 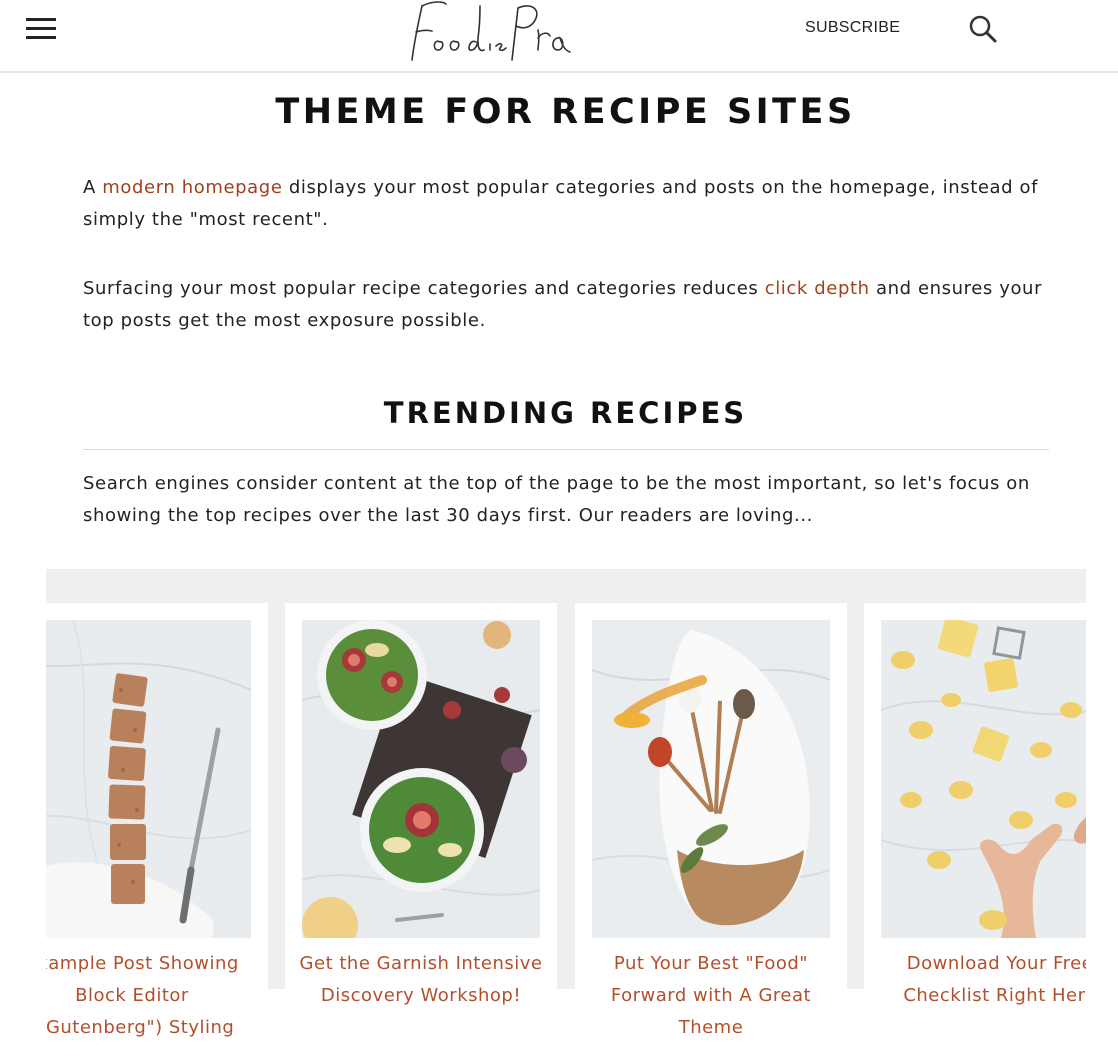 I want to click on recipe-card-image-granola-bars, so click(x=148, y=779).